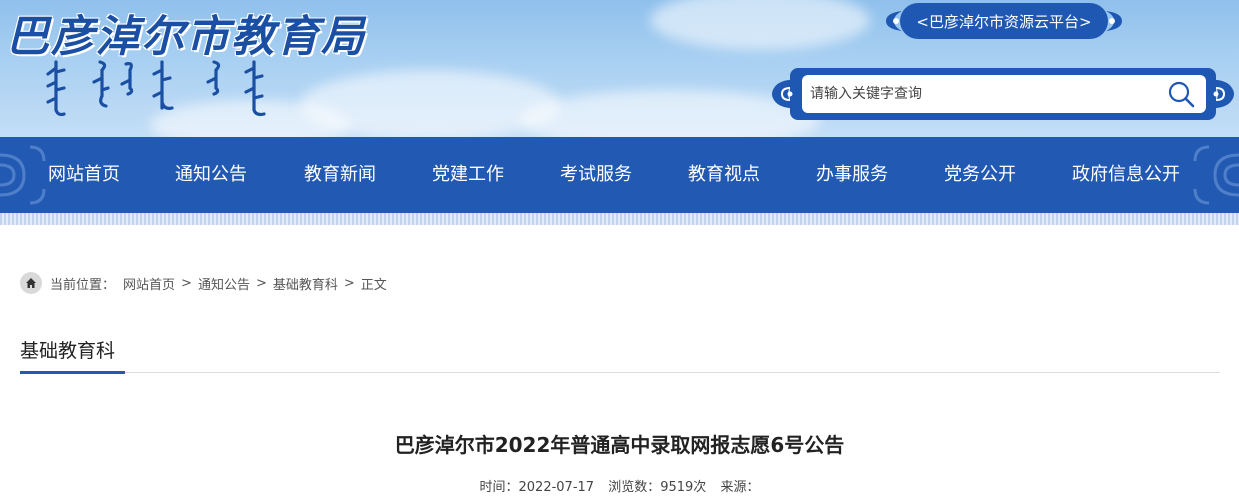 The width and height of the screenshot is (1239, 496). What do you see at coordinates (657, 487) in the screenshot?
I see `article-views: 浏览数：9519次` at bounding box center [657, 487].